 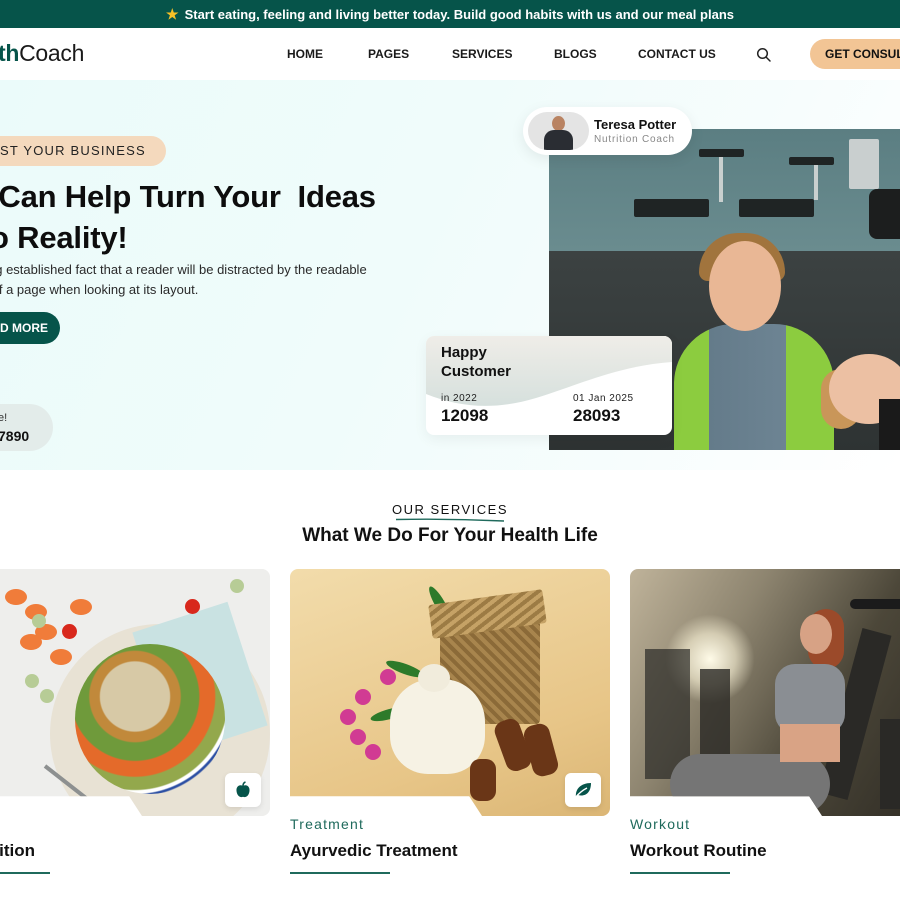 I want to click on call-us-pill: e! 7890, so click(x=26, y=427).